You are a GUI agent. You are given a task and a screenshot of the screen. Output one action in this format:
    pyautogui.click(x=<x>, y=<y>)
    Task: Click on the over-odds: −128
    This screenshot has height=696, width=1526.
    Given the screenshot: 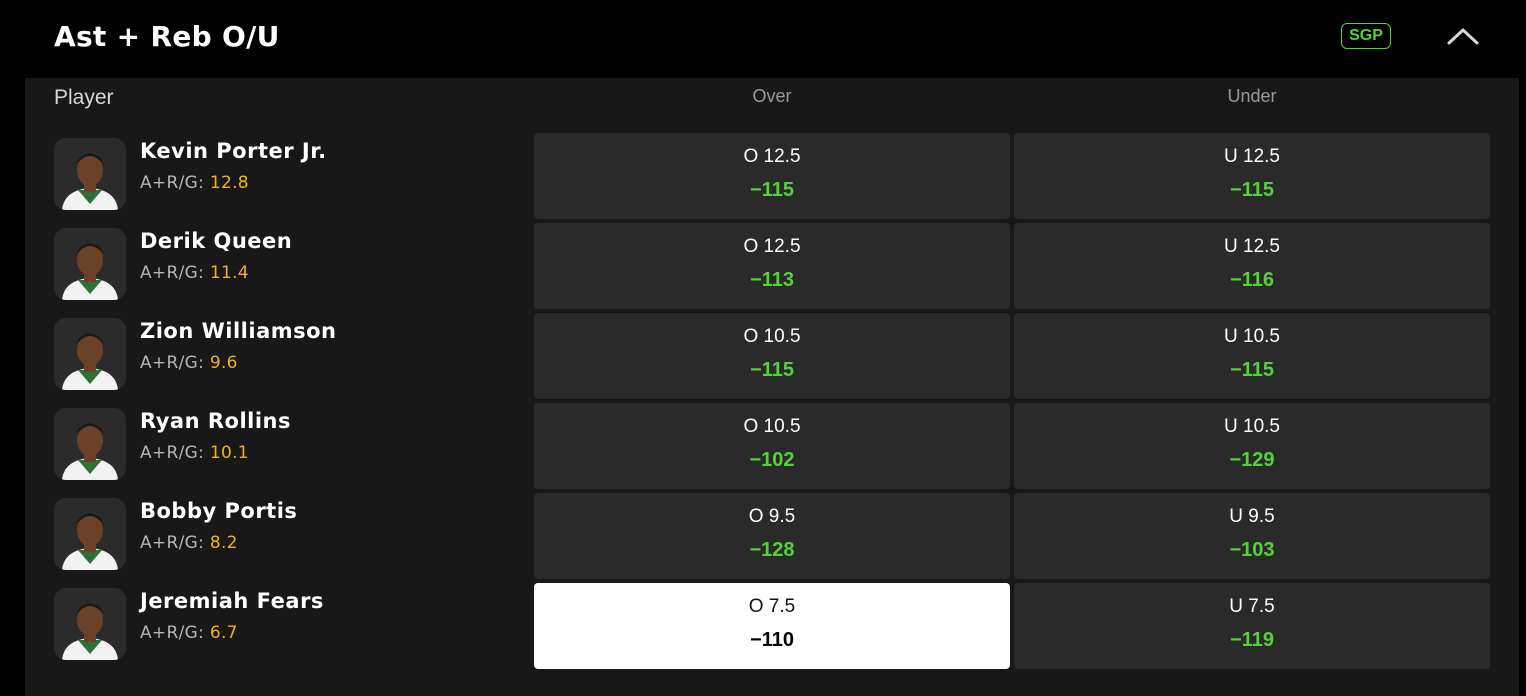 What is the action you would take?
    pyautogui.click(x=772, y=550)
    